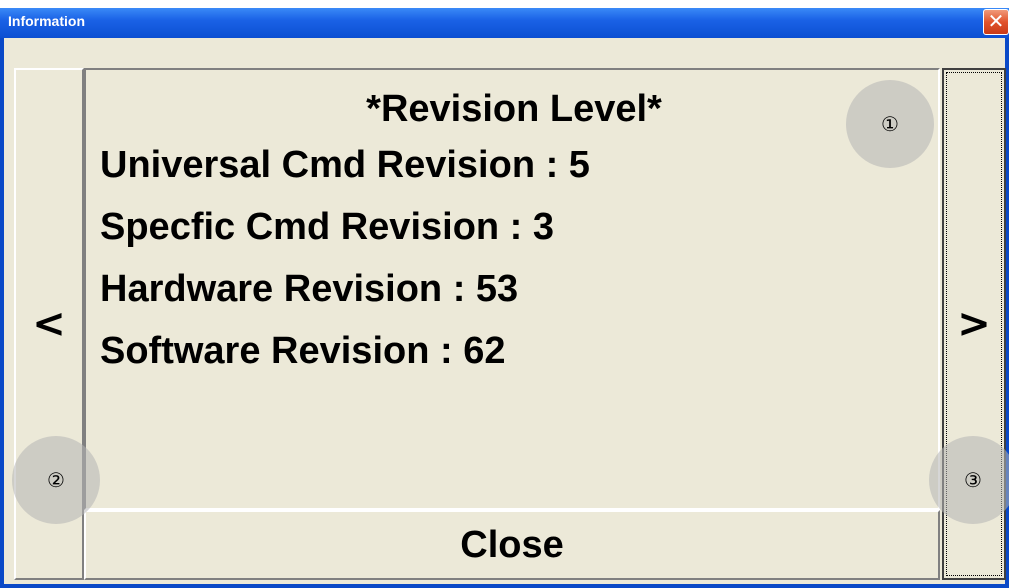  Describe the element at coordinates (504, 23) in the screenshot. I see `title-bar: Information ✕` at that location.